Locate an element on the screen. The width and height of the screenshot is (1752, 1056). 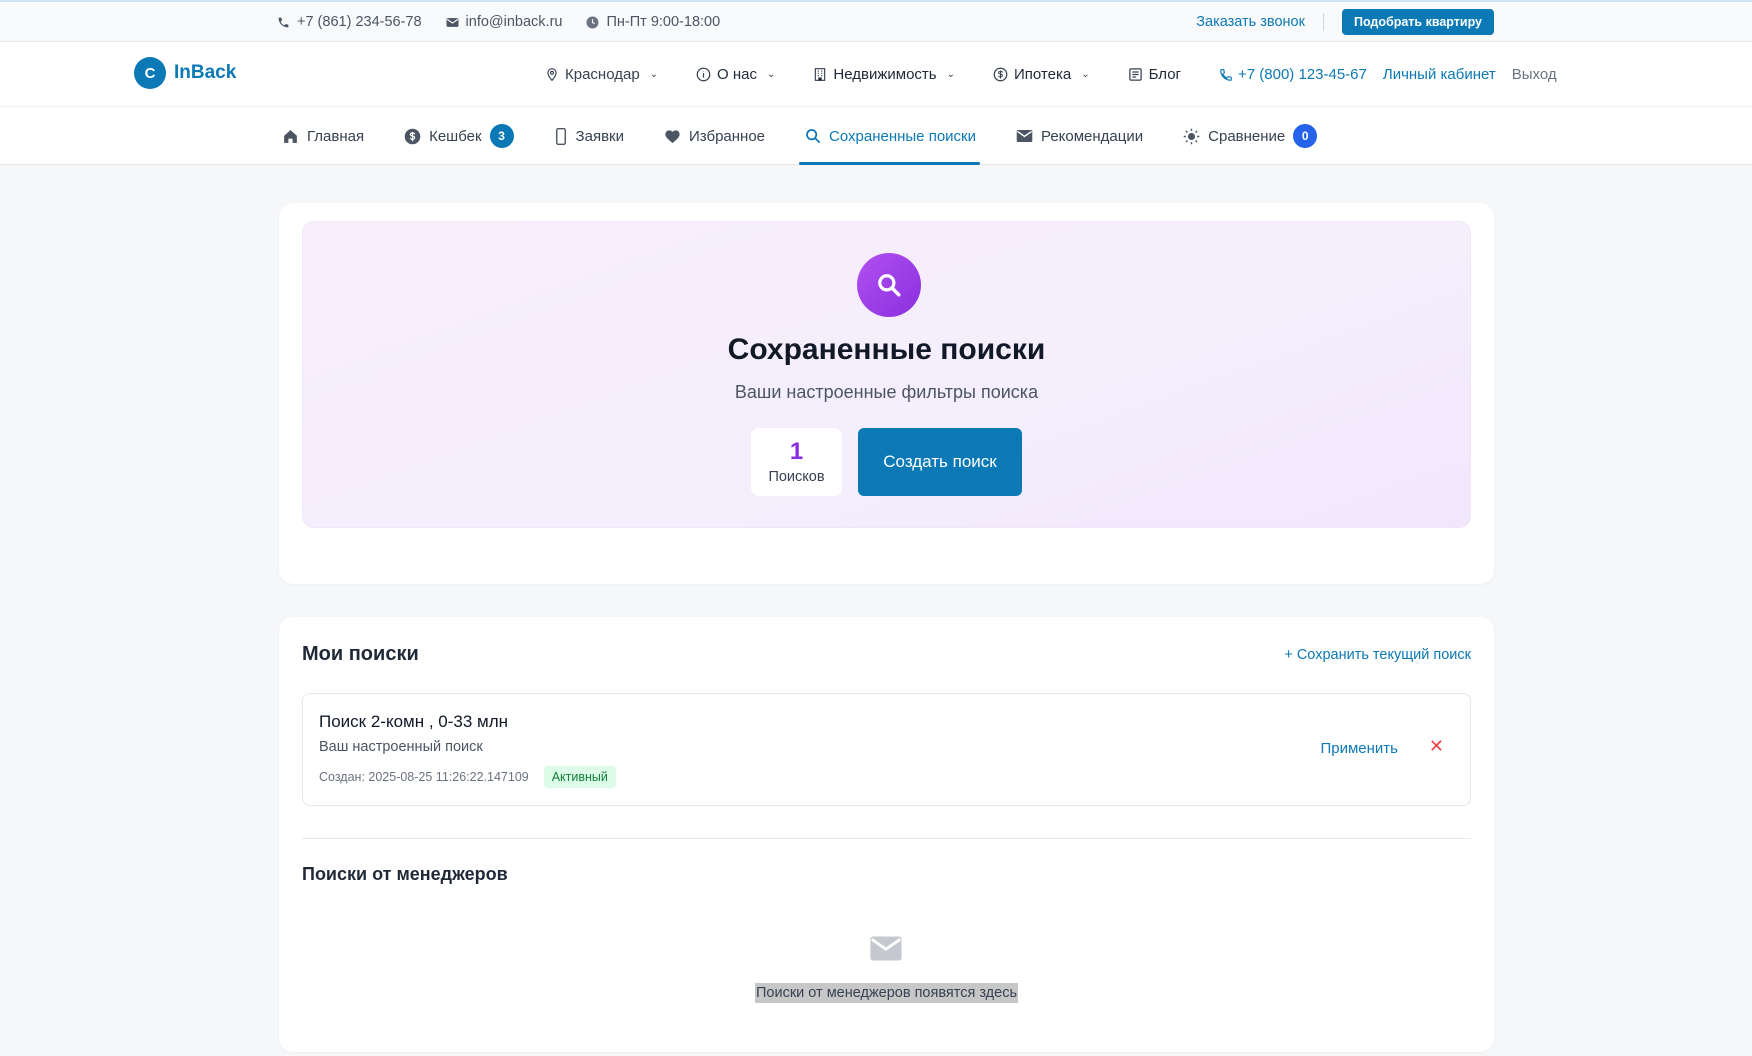
searches-count-label: Поисков is located at coordinates (796, 477).